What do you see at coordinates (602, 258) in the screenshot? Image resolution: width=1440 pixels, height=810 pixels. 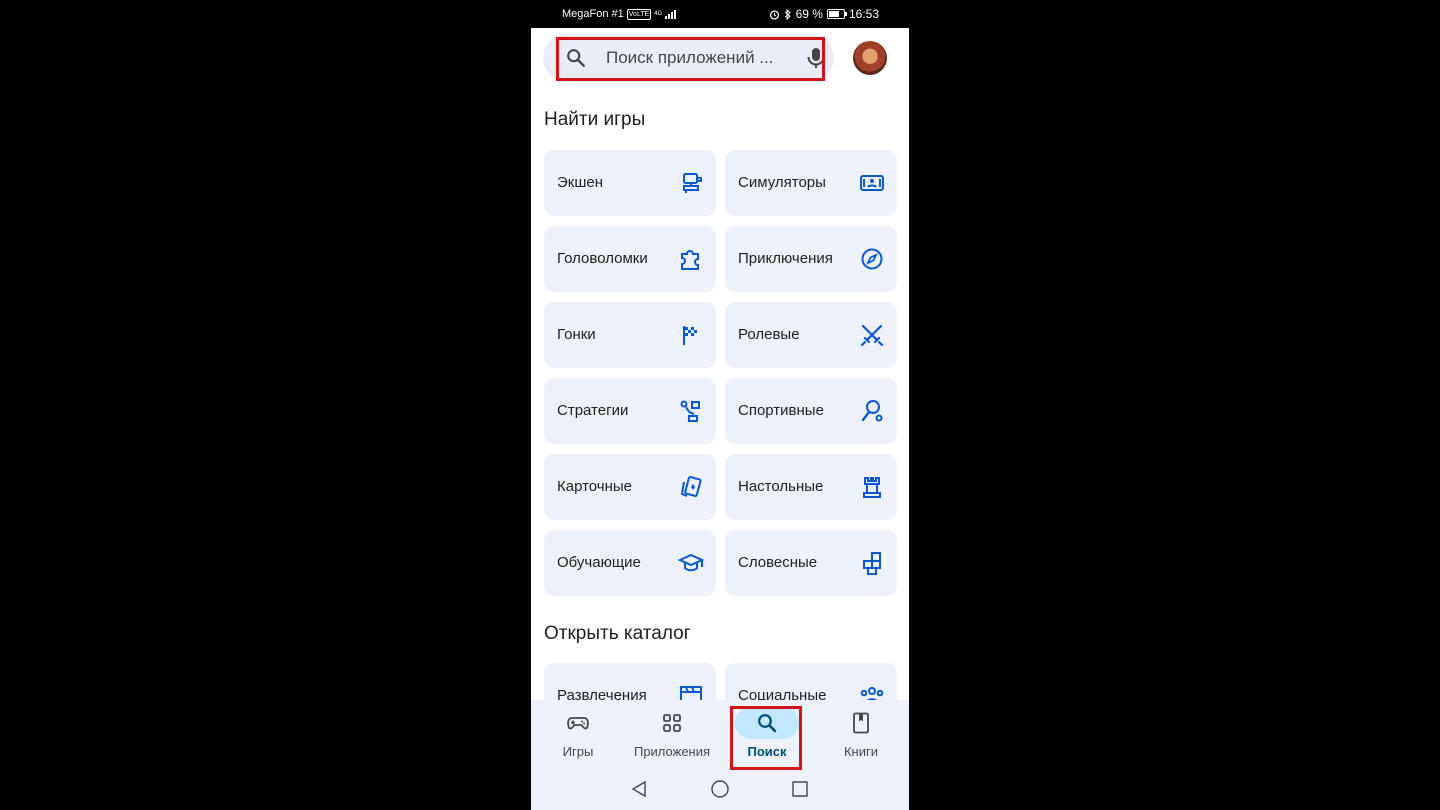 I see `category-label: Головоломки` at bounding box center [602, 258].